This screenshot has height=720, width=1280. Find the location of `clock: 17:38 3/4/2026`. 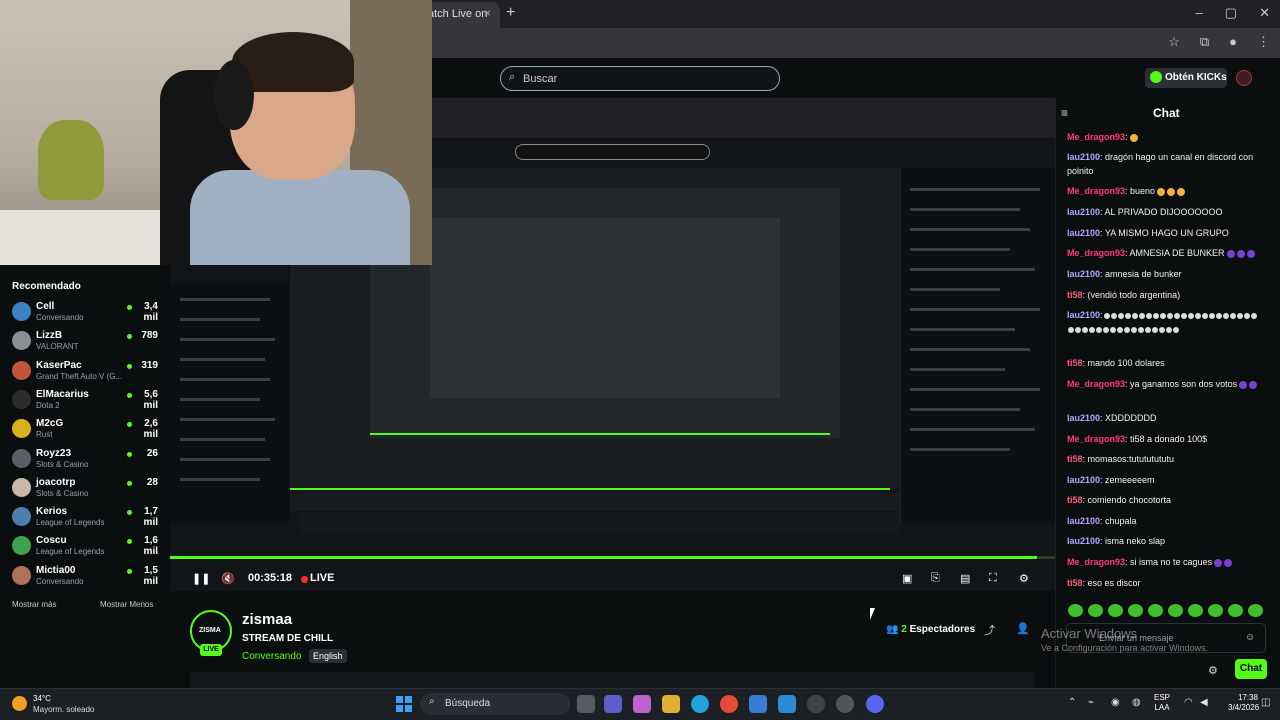

clock: 17:38 3/4/2026 is located at coordinates (1243, 703).